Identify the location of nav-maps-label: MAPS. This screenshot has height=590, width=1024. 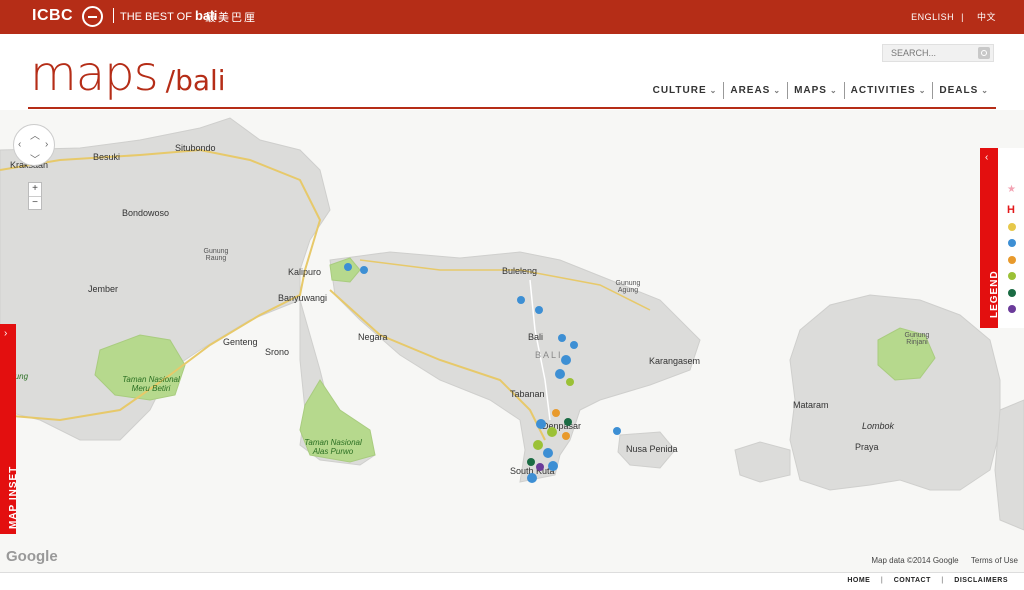
(810, 90).